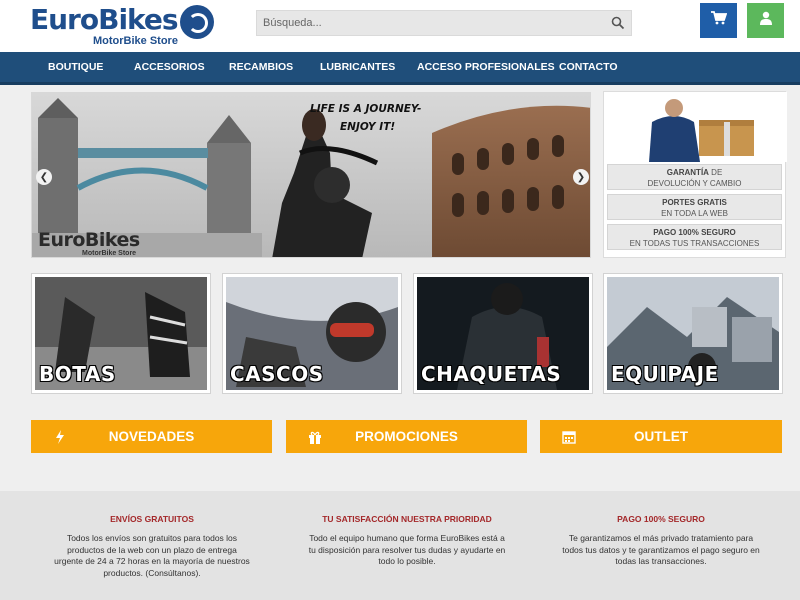 This screenshot has height=600, width=800. What do you see at coordinates (618, 23) in the screenshot?
I see `search-icon` at bounding box center [618, 23].